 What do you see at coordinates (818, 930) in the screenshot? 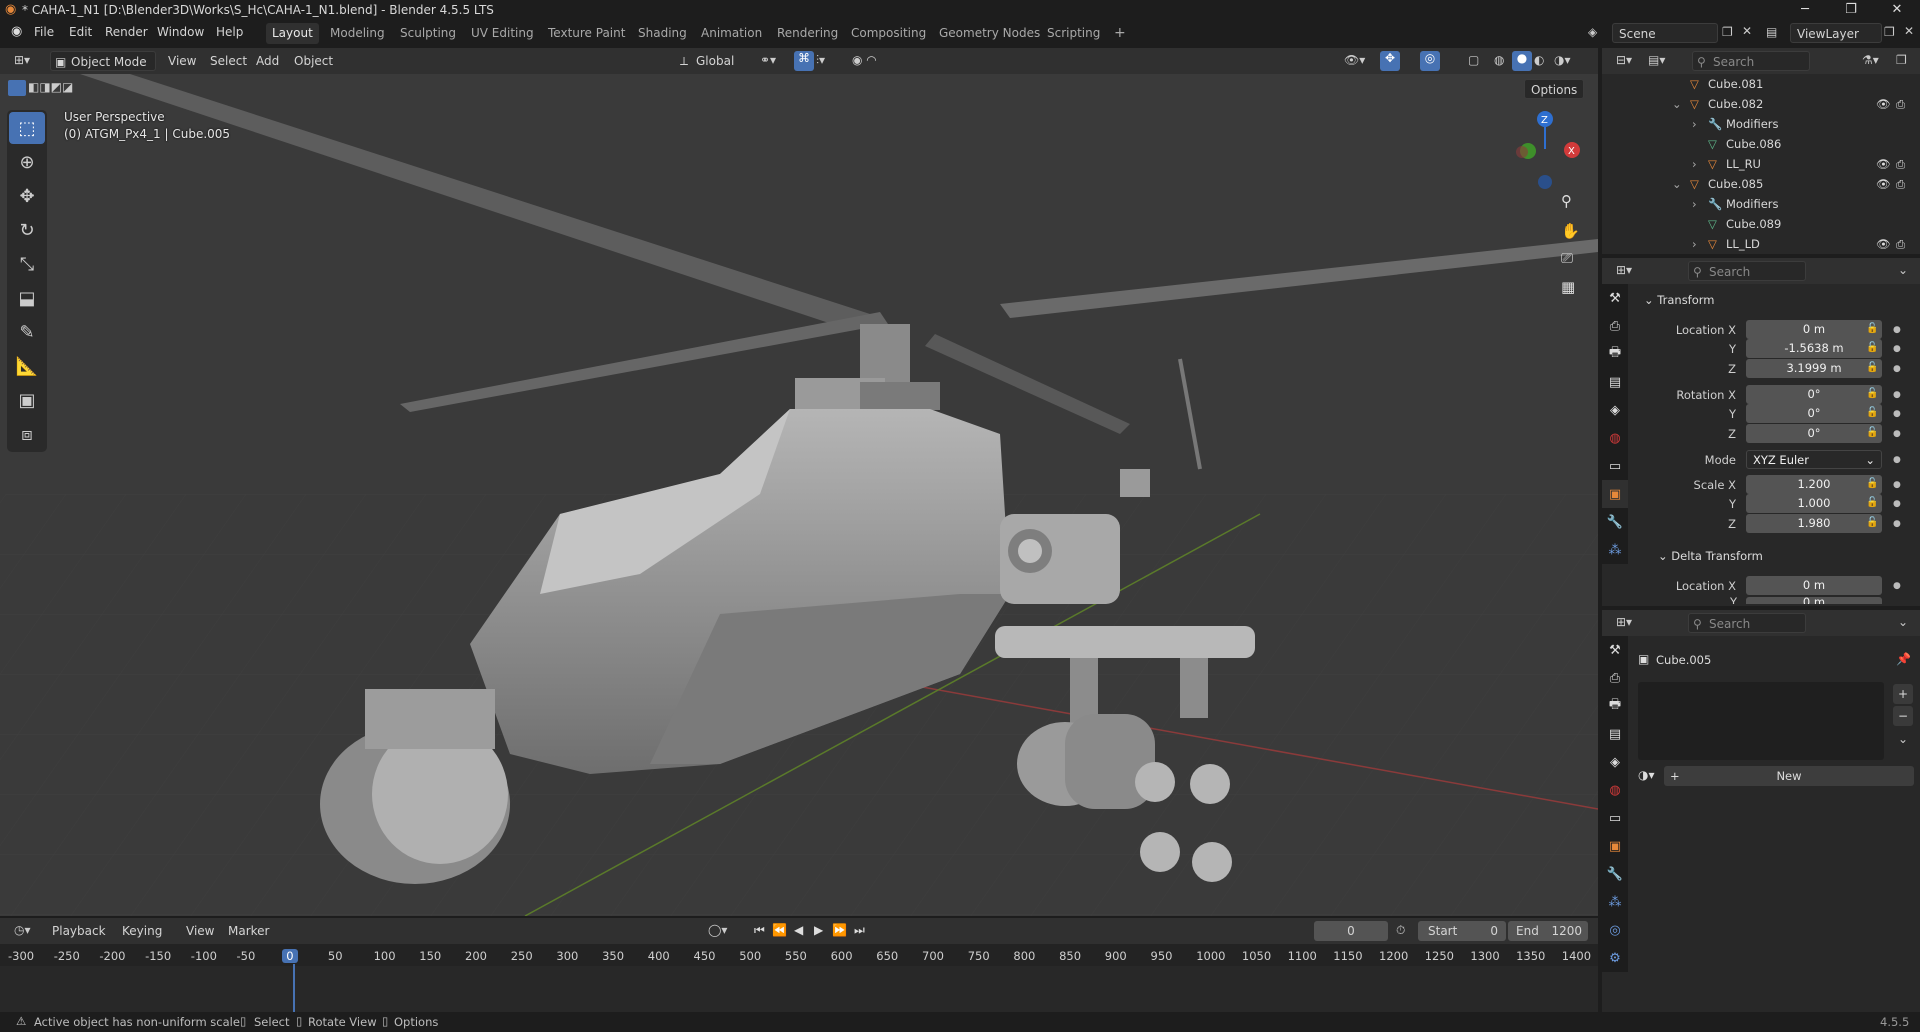
I see `play-icon: ▶` at bounding box center [818, 930].